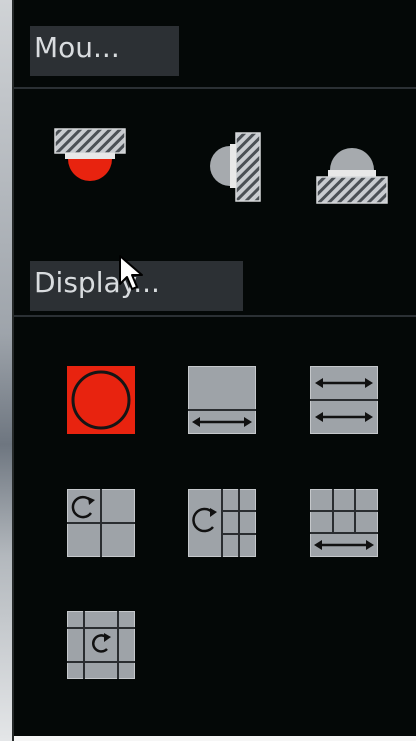 This screenshot has height=741, width=416. What do you see at coordinates (215, 738) in the screenshot?
I see `bottom-edge` at bounding box center [215, 738].